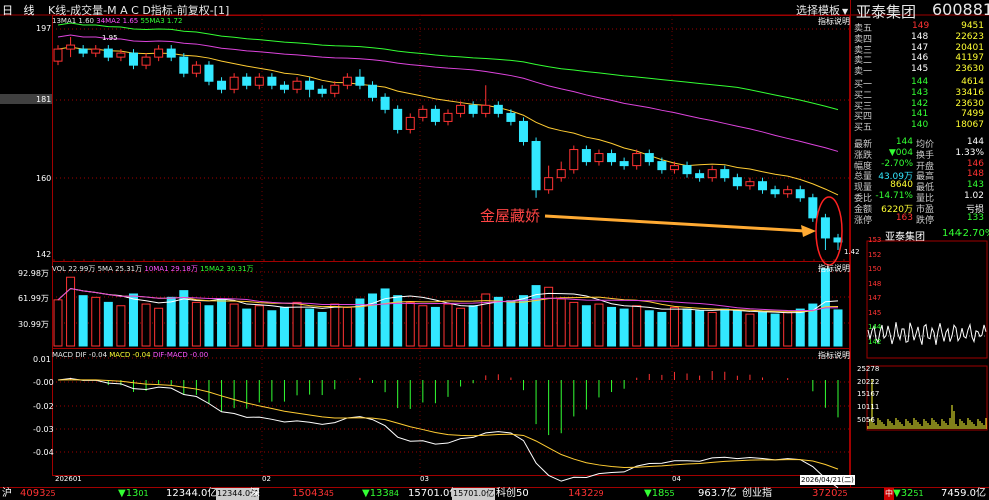 Image resolution: width=989 pixels, height=500 pixels. Describe the element at coordinates (586, 494) in the screenshot. I see `kc50-value: 143229` at that location.